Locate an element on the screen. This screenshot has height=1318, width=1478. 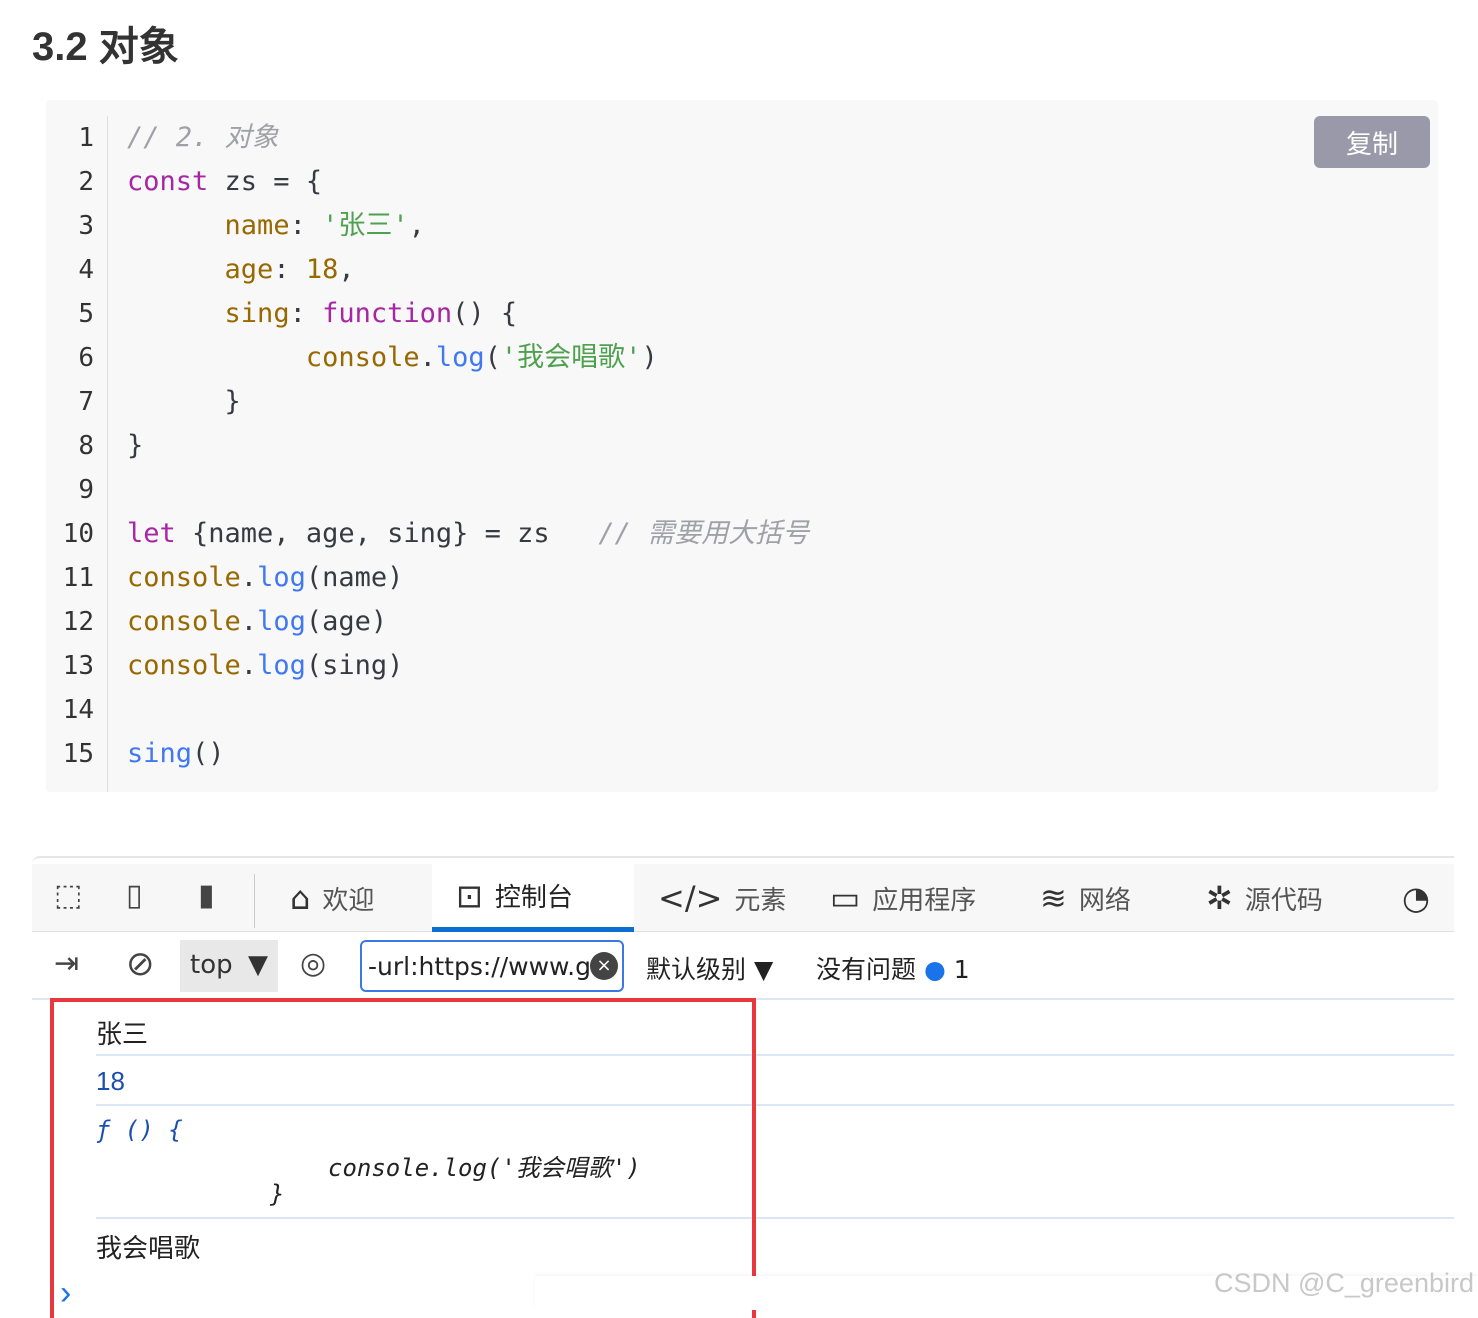
tab-welcome: ⌂ 欢迎 is located at coordinates (332, 898).